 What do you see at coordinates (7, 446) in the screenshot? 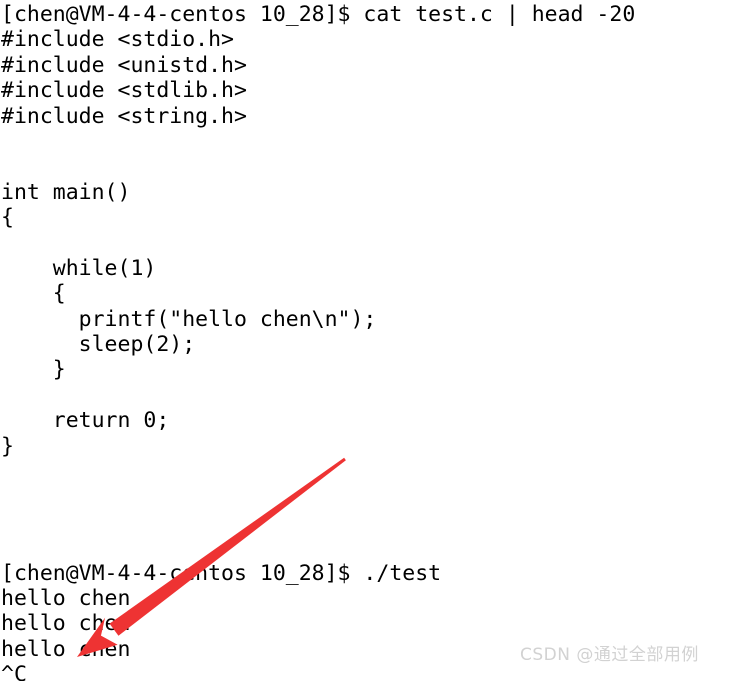
I see `terminal-line-main-close-brace: }` at bounding box center [7, 446].